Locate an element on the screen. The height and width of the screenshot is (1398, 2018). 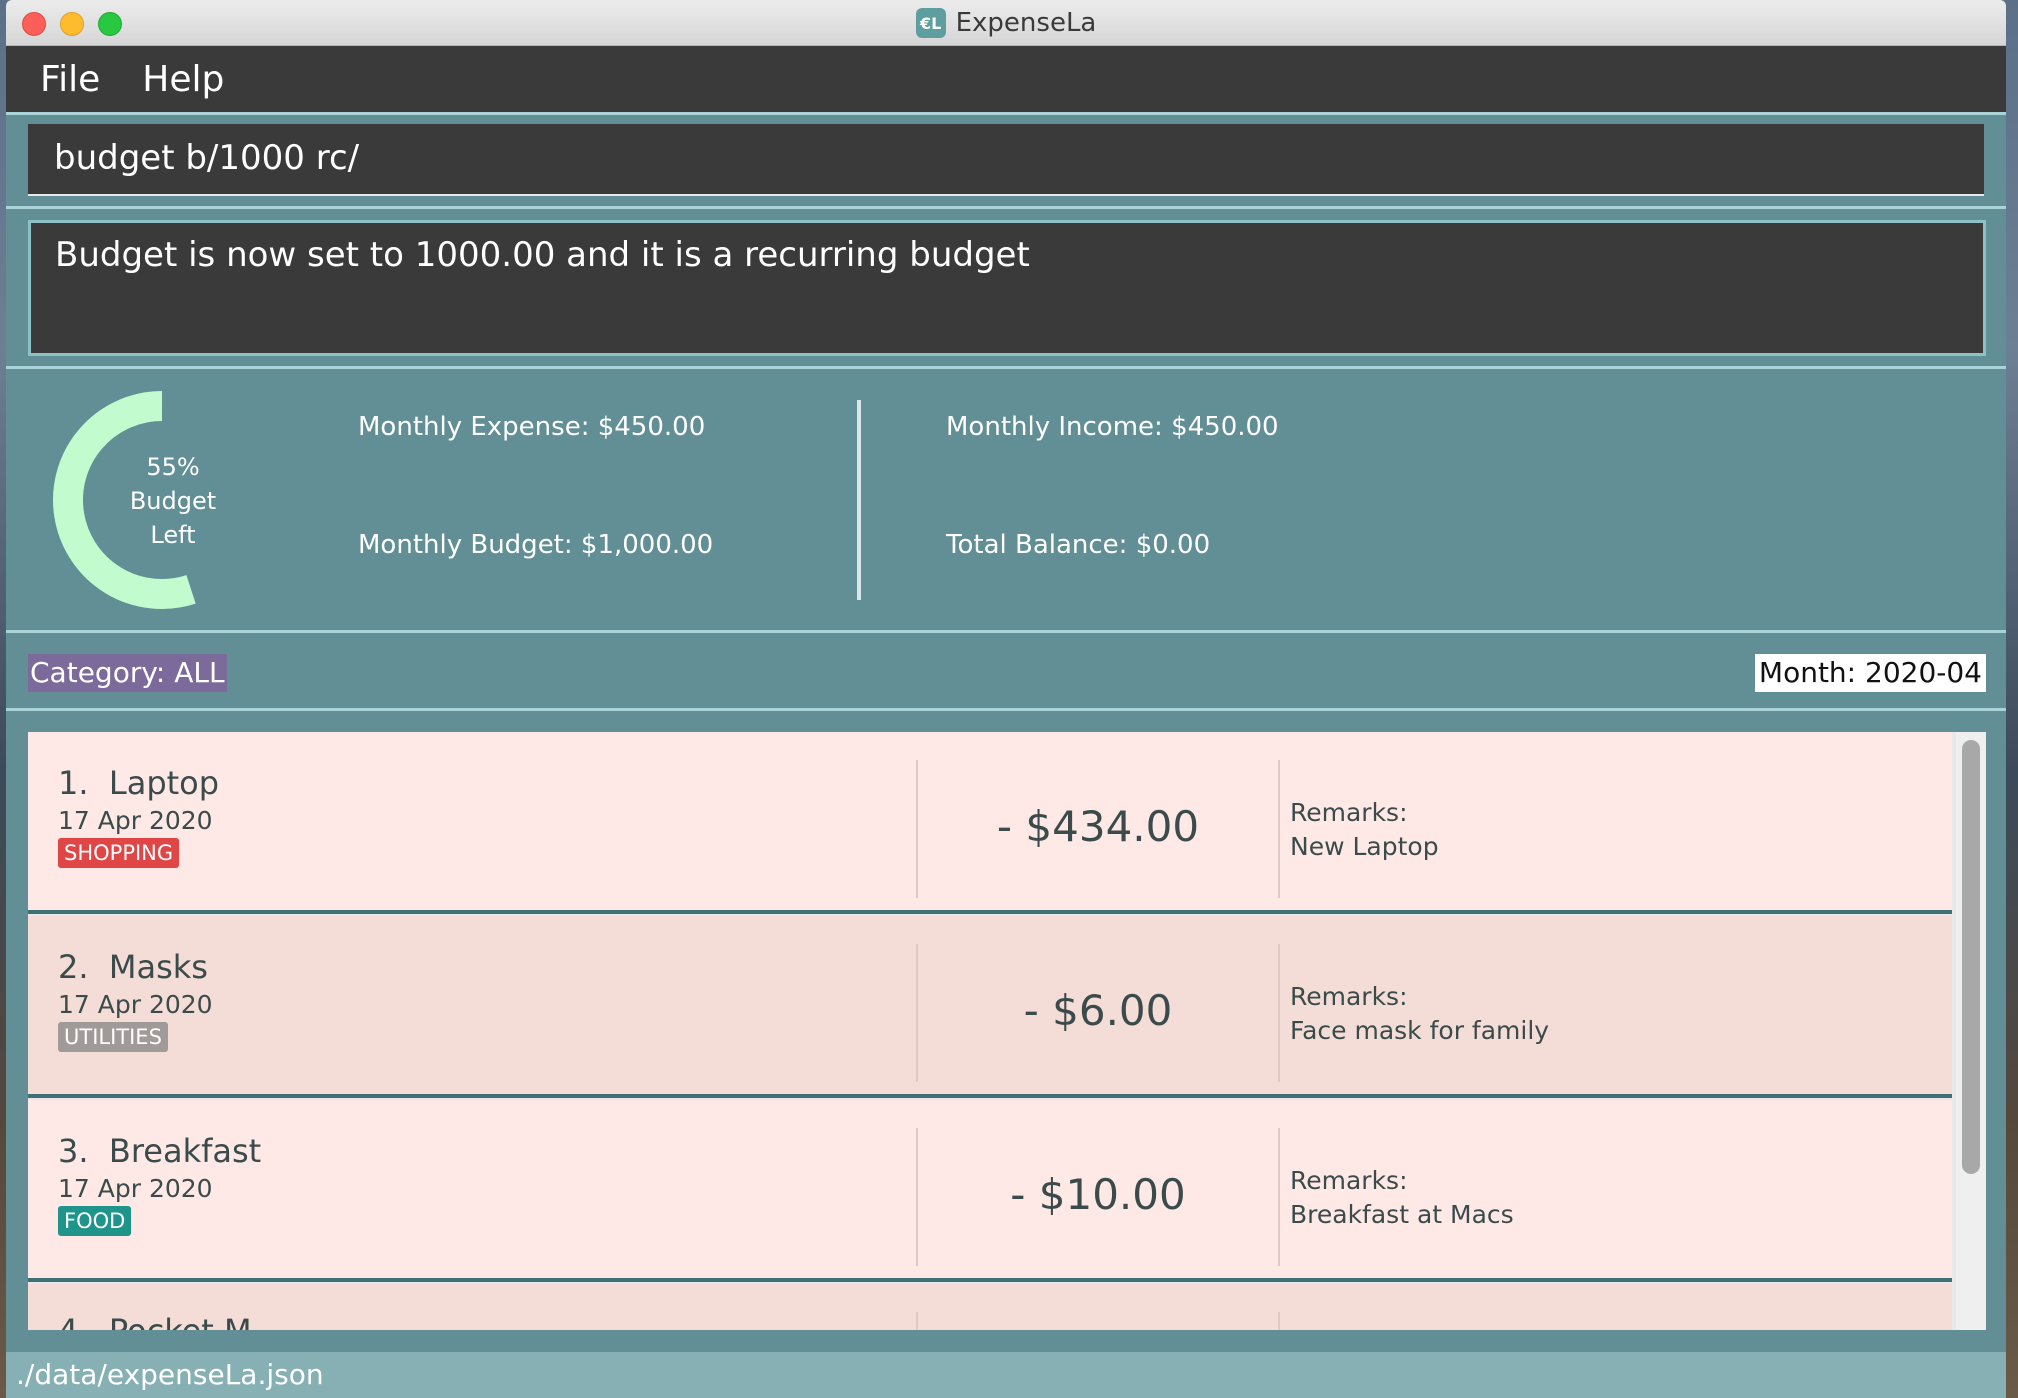
category-filter: Category: ALL is located at coordinates (127, 673).